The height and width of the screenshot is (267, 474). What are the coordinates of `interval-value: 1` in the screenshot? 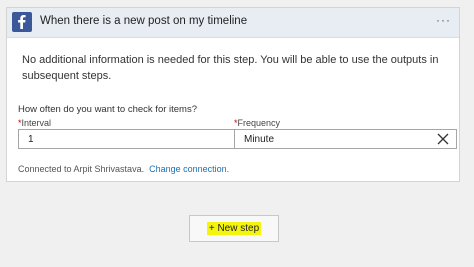 It's located at (31, 139).